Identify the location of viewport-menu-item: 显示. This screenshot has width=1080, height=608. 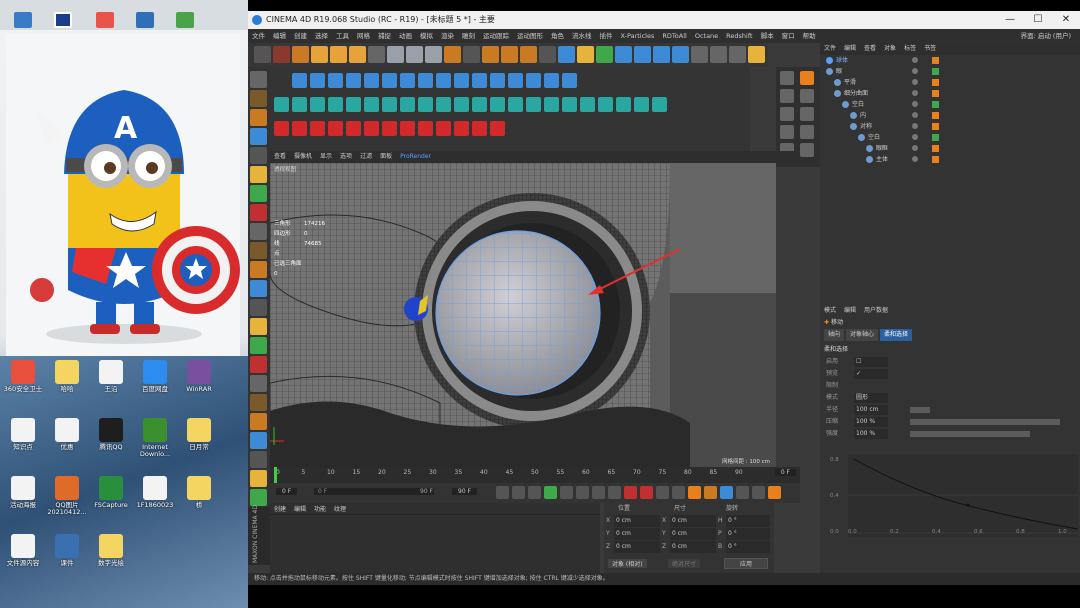
(326, 156).